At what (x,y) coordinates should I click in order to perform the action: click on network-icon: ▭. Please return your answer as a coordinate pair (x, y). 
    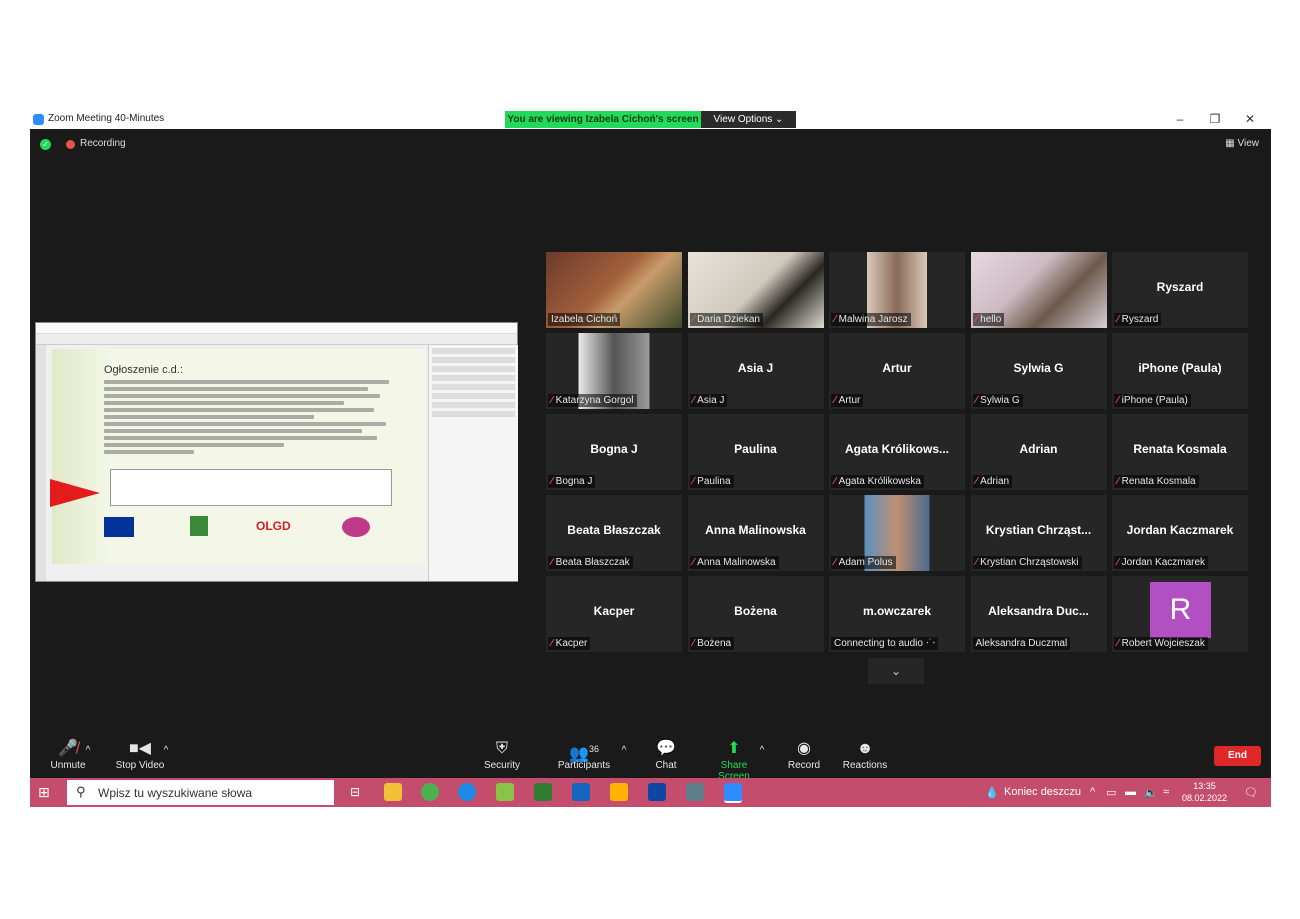
    Looking at the image, I should click on (1111, 792).